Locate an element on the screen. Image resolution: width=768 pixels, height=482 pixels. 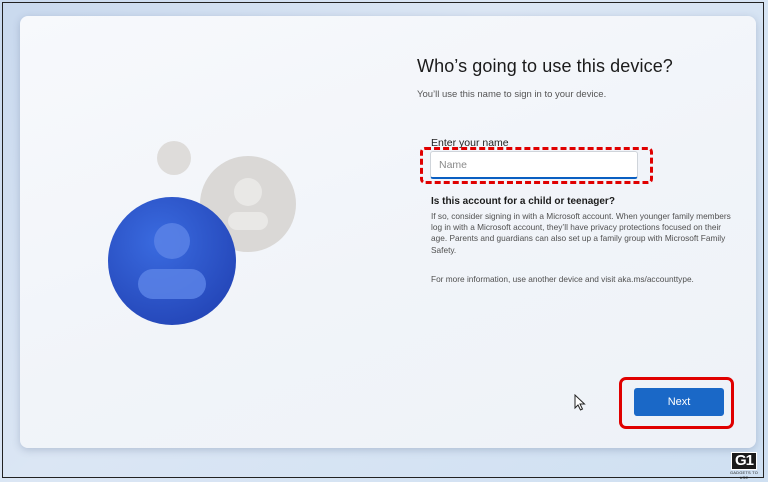
primary-person-icon is located at coordinates (172, 261).